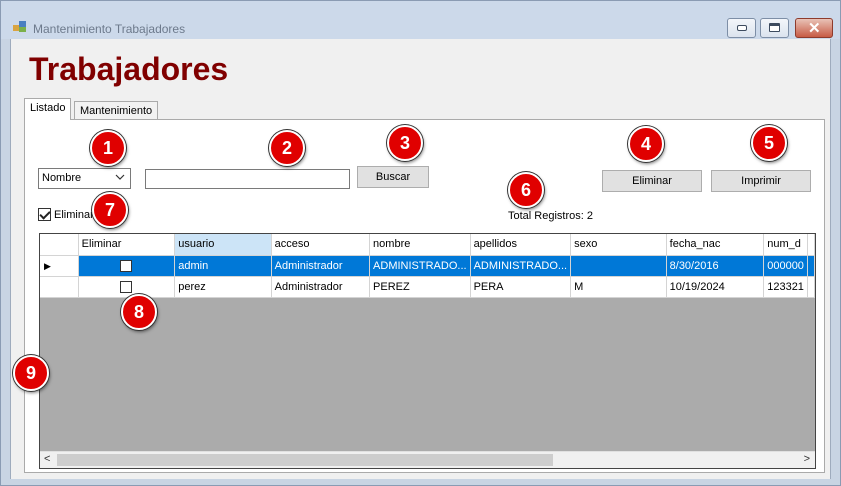  I want to click on cell-usuario: admin, so click(223, 266).